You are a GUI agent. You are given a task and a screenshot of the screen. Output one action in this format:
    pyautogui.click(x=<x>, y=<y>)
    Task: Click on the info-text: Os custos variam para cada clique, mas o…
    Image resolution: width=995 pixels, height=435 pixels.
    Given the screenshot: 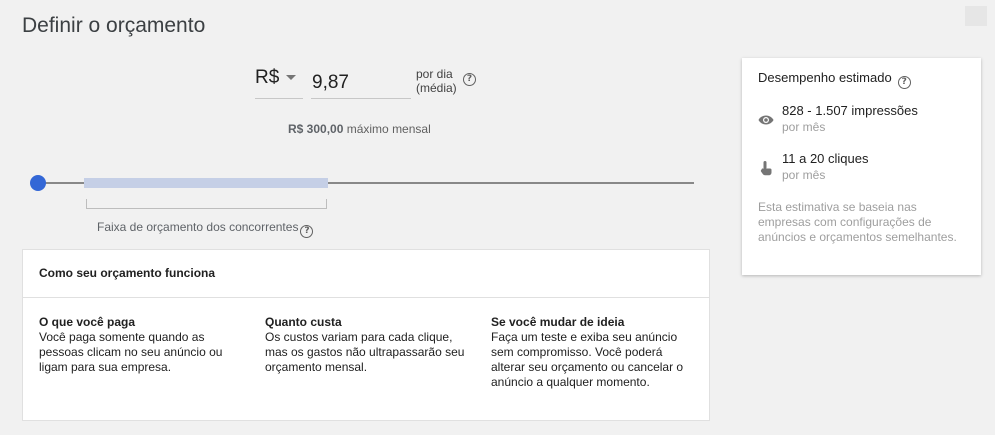 What is the action you would take?
    pyautogui.click(x=365, y=352)
    